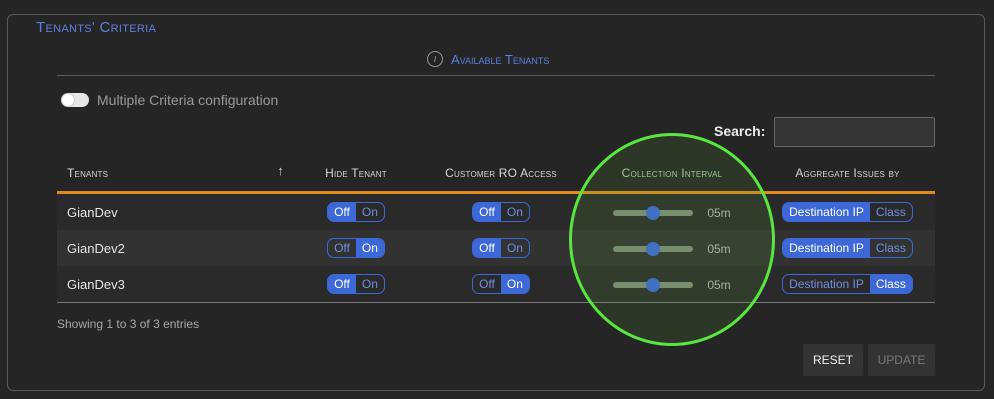 The height and width of the screenshot is (399, 994). Describe the element at coordinates (188, 100) in the screenshot. I see `multiple-criteria-label: Multiple Criteria configuration` at that location.